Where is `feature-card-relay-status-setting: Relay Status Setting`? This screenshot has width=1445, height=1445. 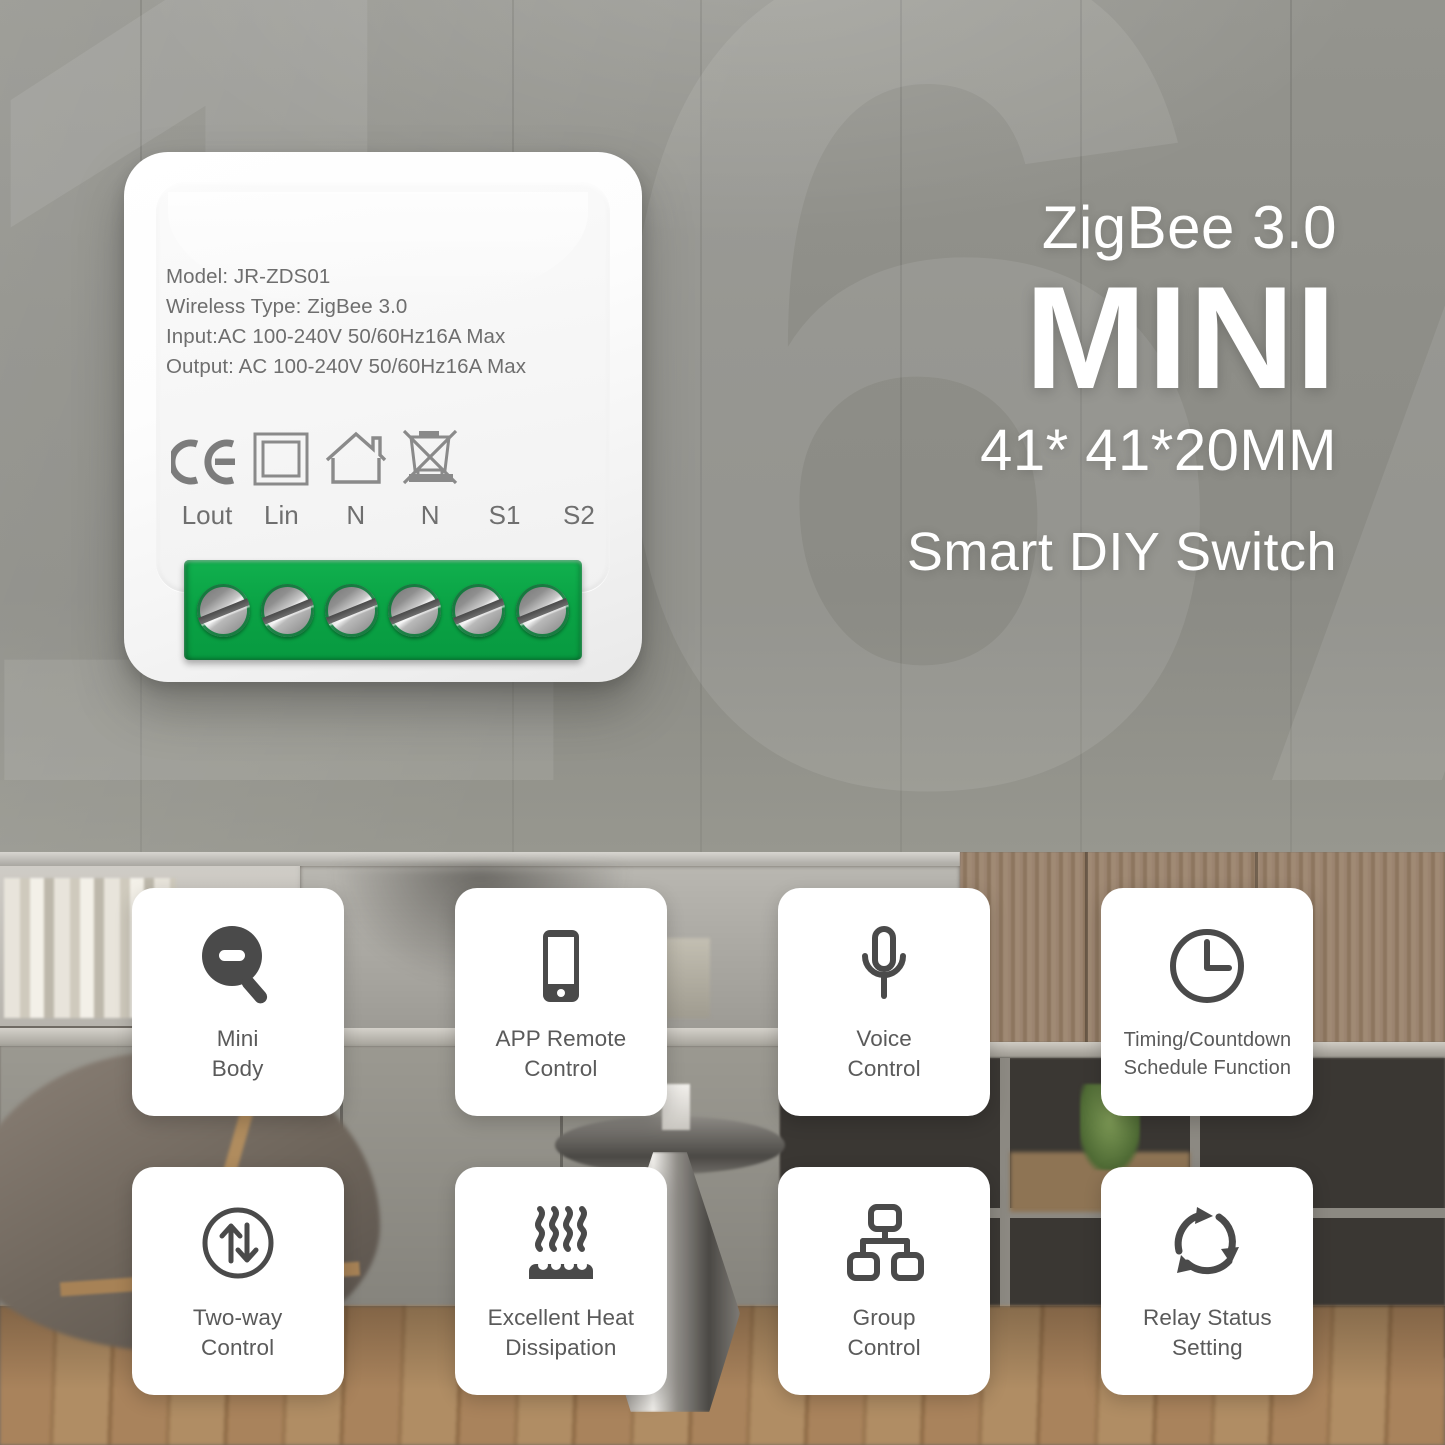
feature-card-relay-status-setting: Relay Status Setting is located at coordinates (1207, 1280).